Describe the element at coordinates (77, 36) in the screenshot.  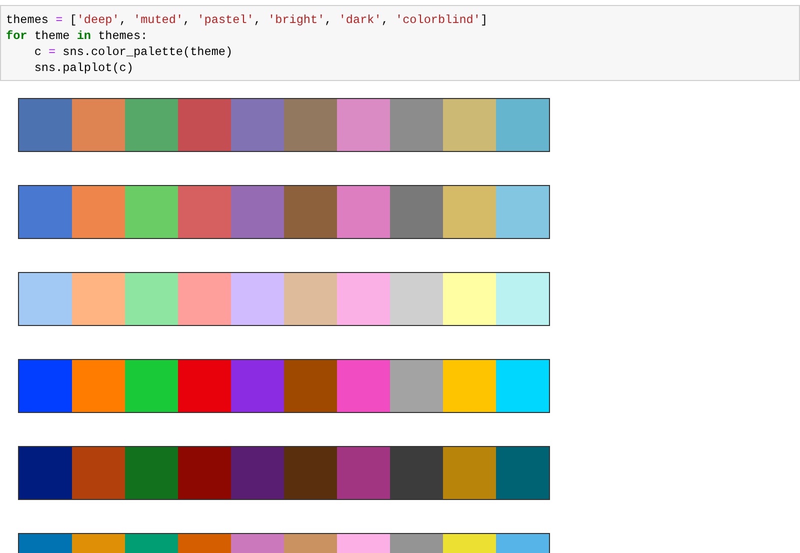
I see `code-line: for theme in themes:` at that location.